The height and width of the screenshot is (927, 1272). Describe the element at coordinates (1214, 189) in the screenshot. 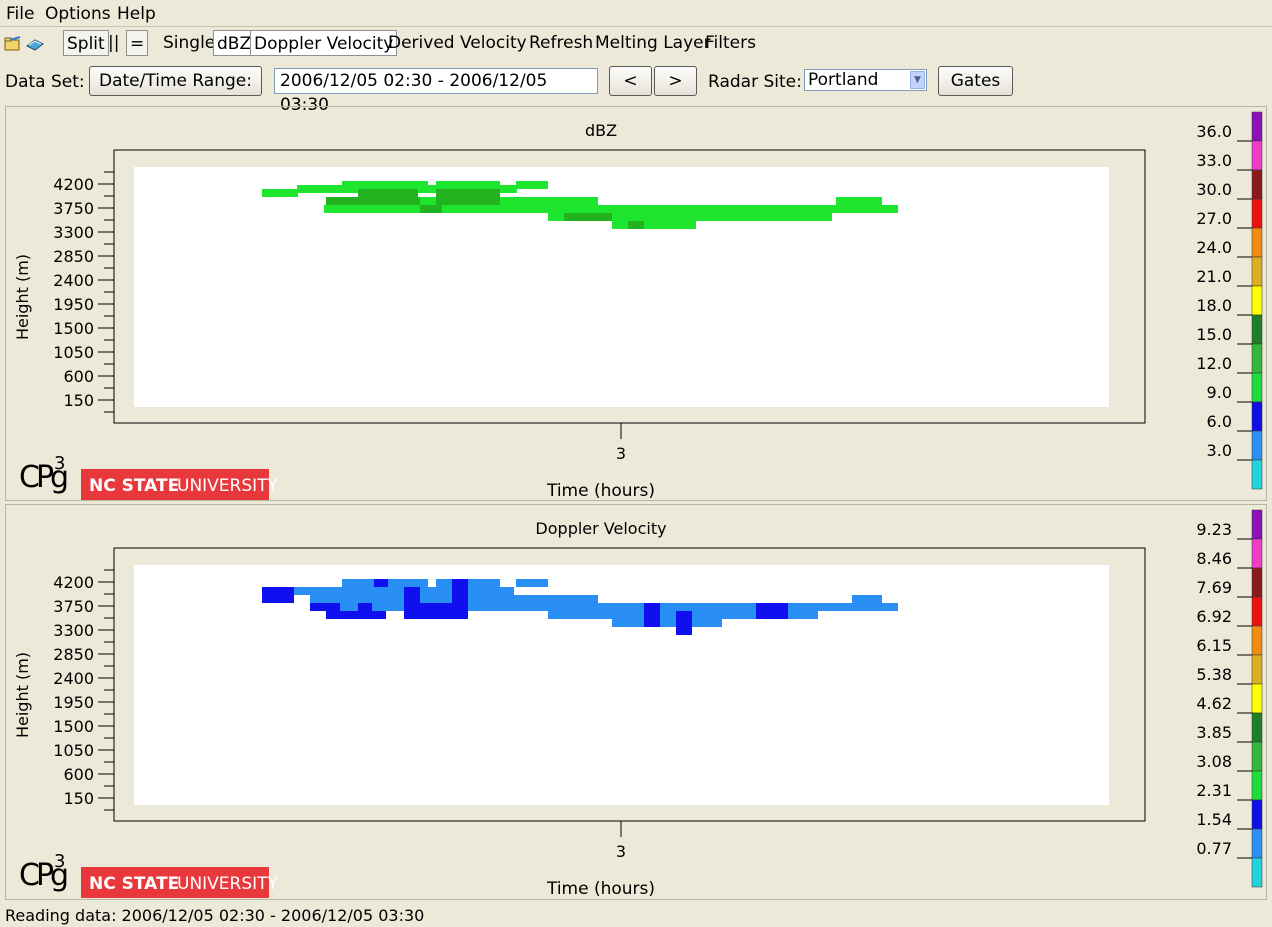

I see `colorbar-label: 30.0` at that location.